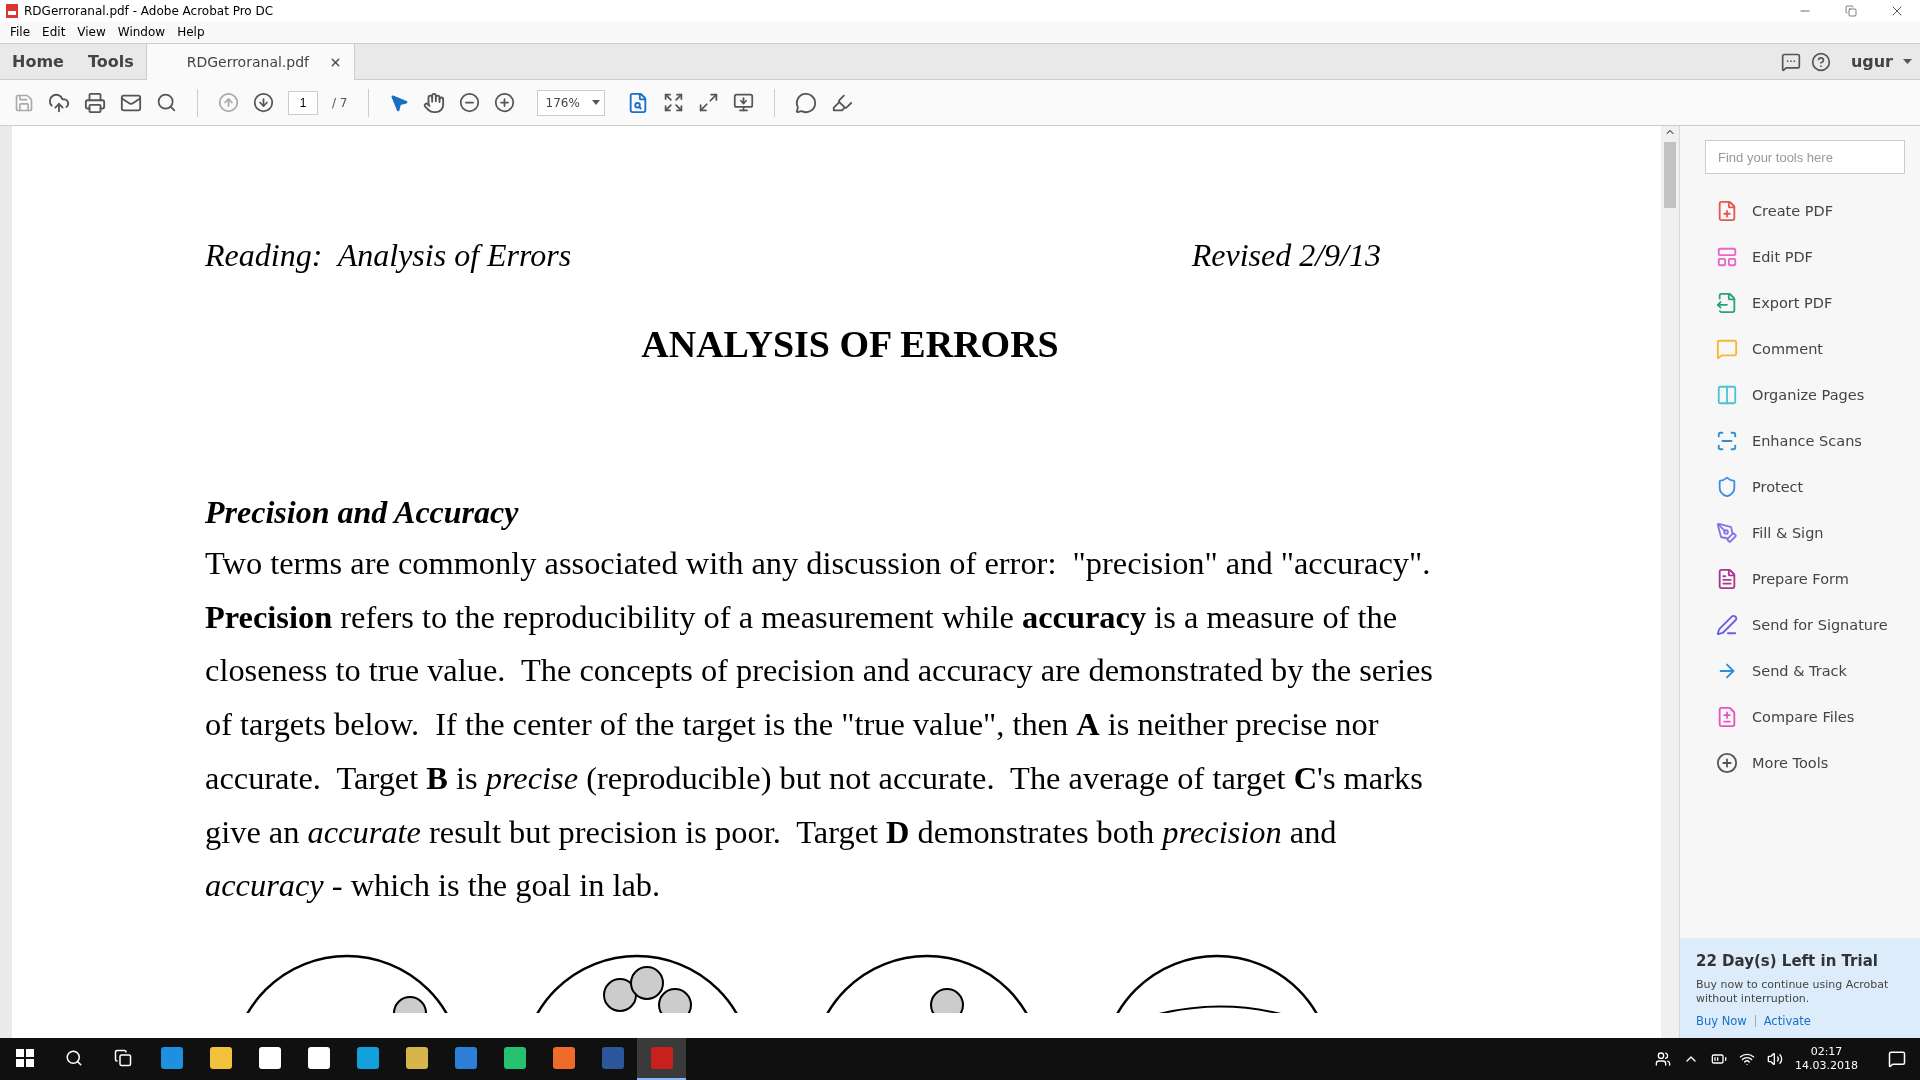 The height and width of the screenshot is (1080, 1920). I want to click on battery-icon, so click(1719, 1059).